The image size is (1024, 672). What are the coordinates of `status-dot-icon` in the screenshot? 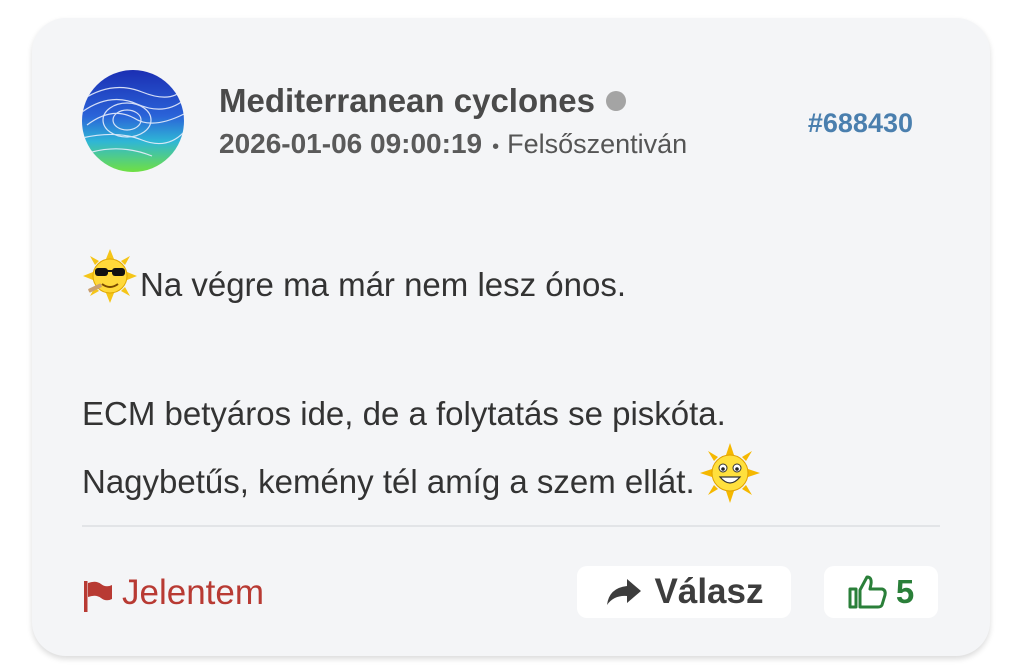 It's located at (616, 101).